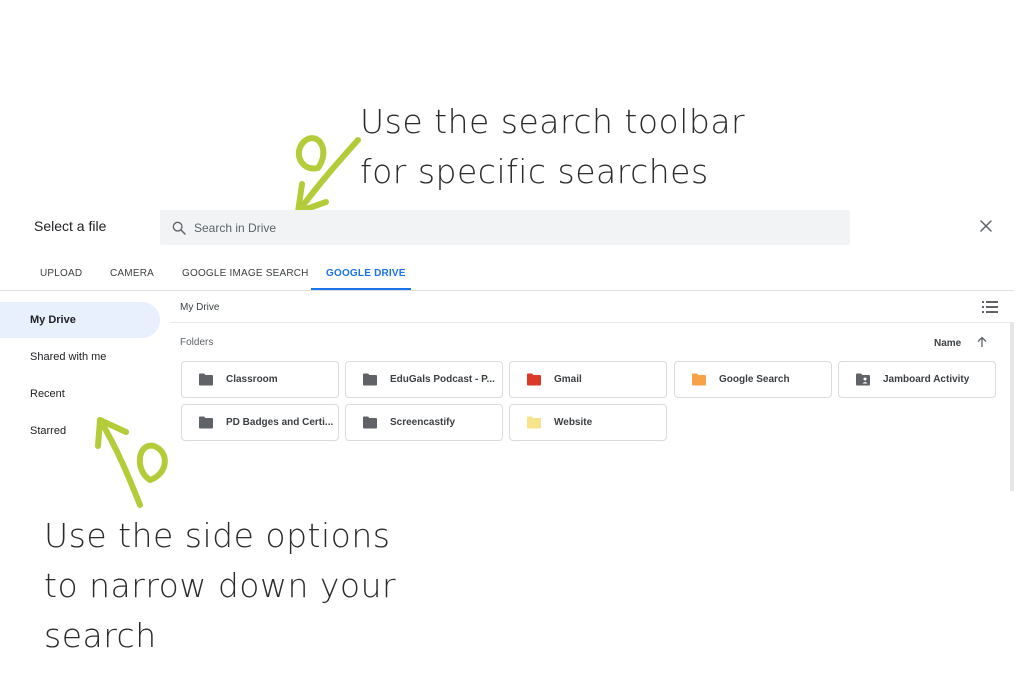  I want to click on annotation-line: Use the search toolbar, so click(553, 121).